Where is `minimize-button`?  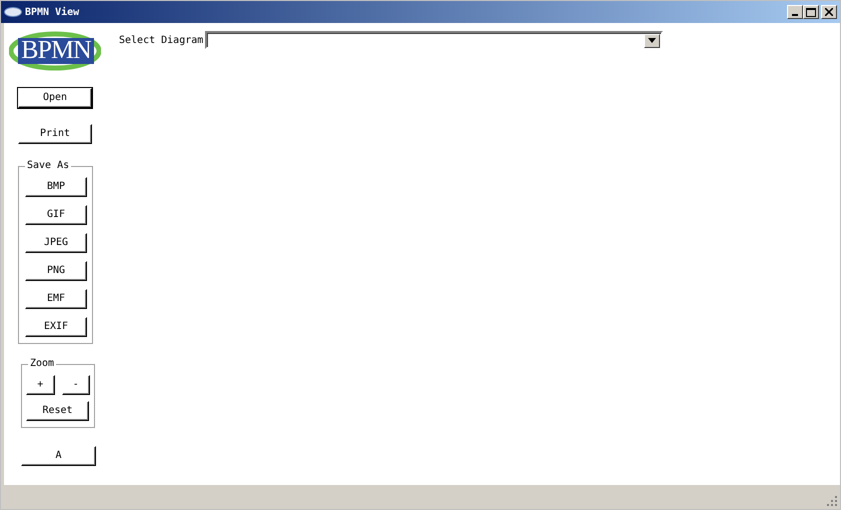
minimize-button is located at coordinates (794, 12).